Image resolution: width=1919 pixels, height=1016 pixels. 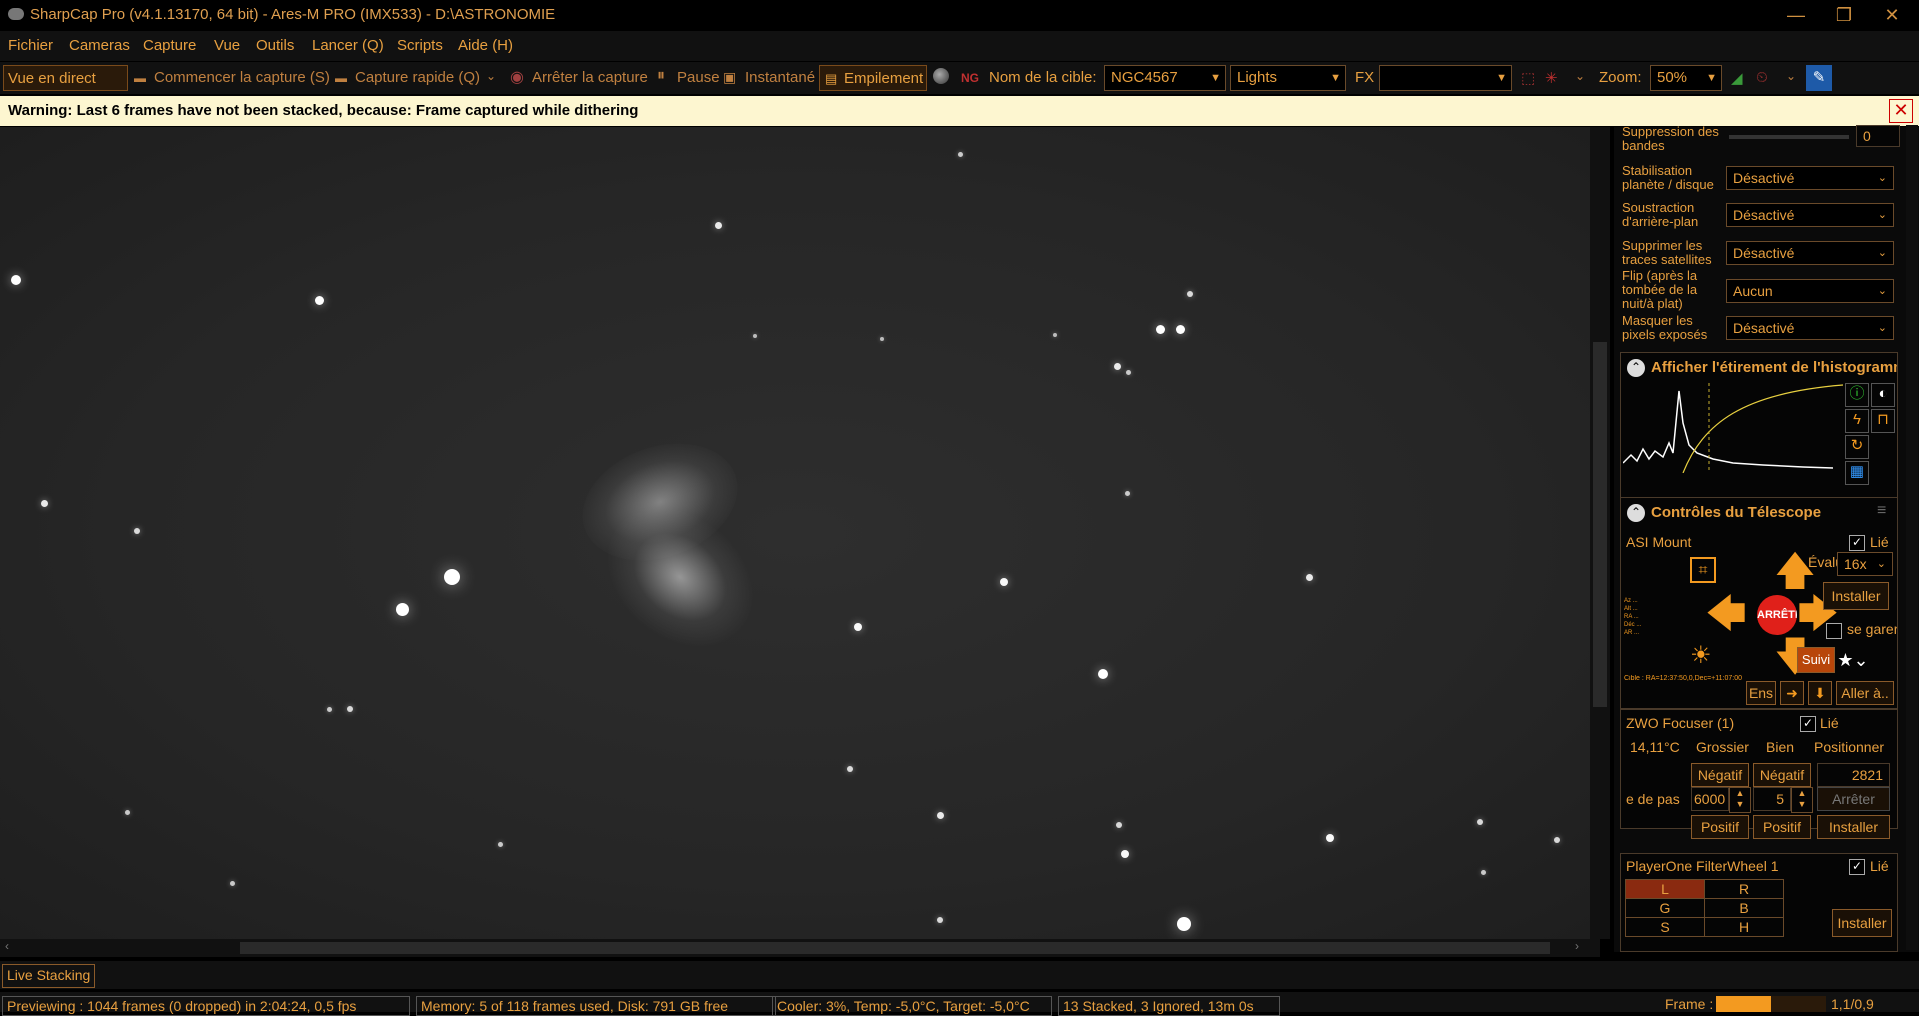 I want to click on status-cooler: Cooler: 3%, Temp: -5,0°C, Target: -5,0°C, so click(x=912, y=1006).